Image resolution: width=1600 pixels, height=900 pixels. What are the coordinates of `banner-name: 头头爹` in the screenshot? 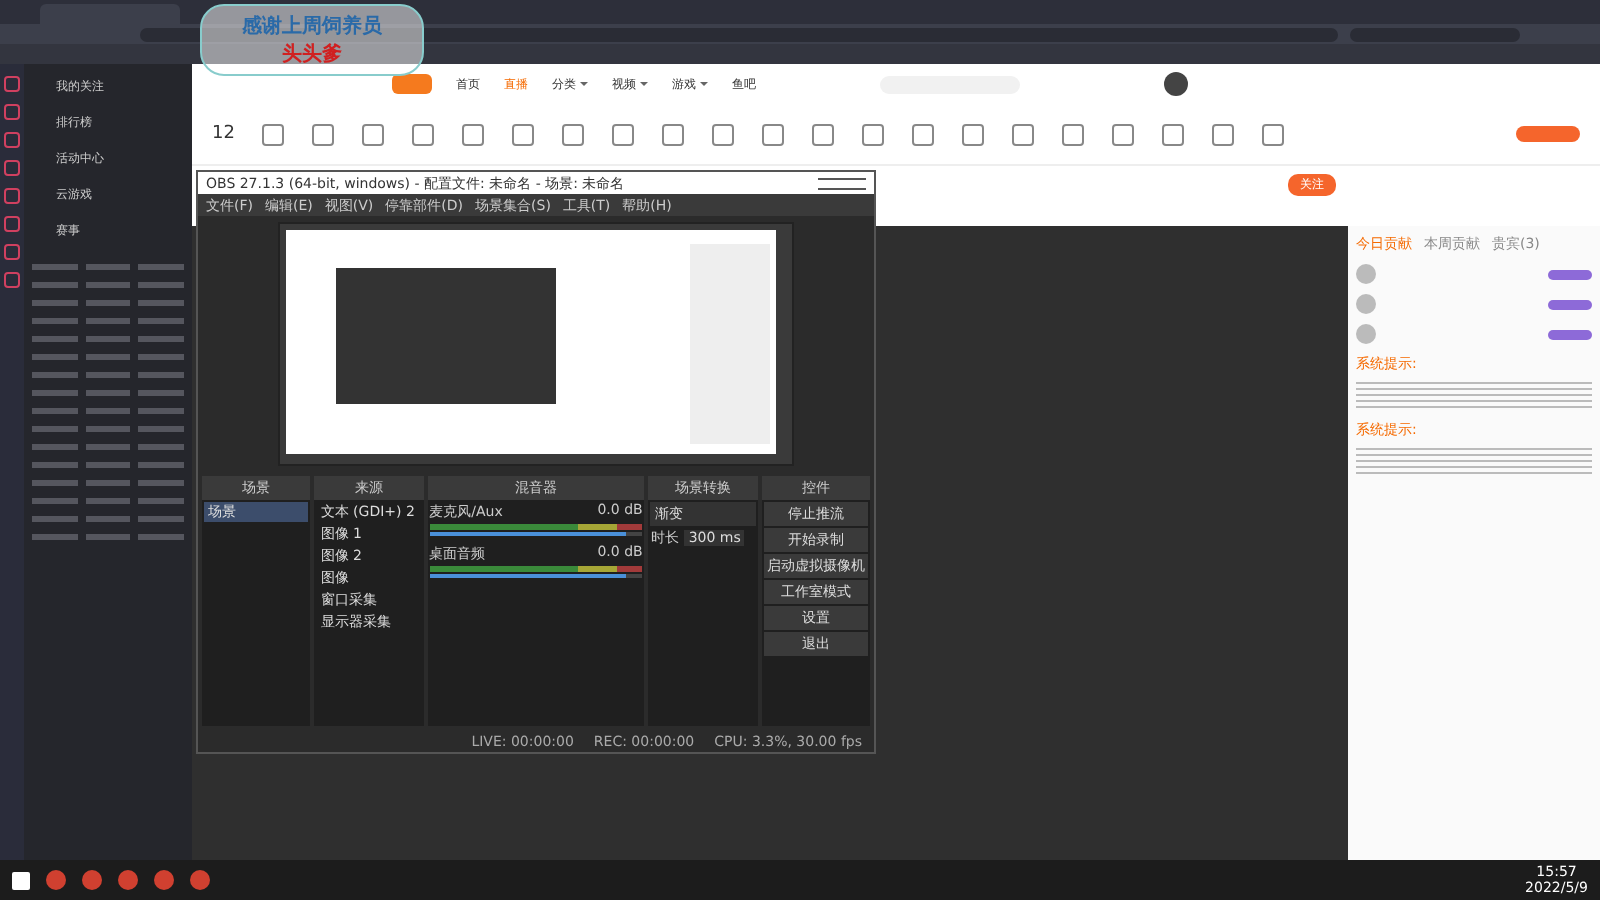 It's located at (312, 54).